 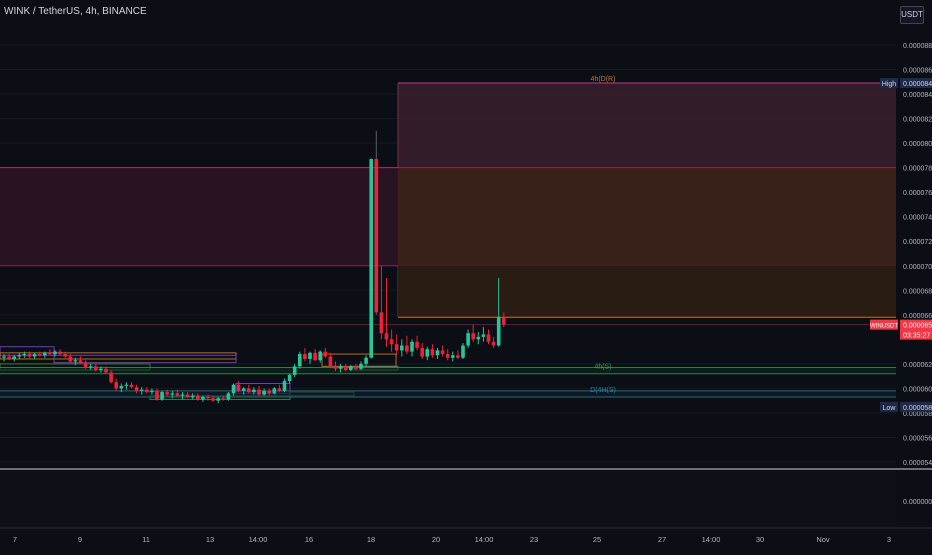 I want to click on price-tick-label: 0.0000540, so click(x=917, y=463).